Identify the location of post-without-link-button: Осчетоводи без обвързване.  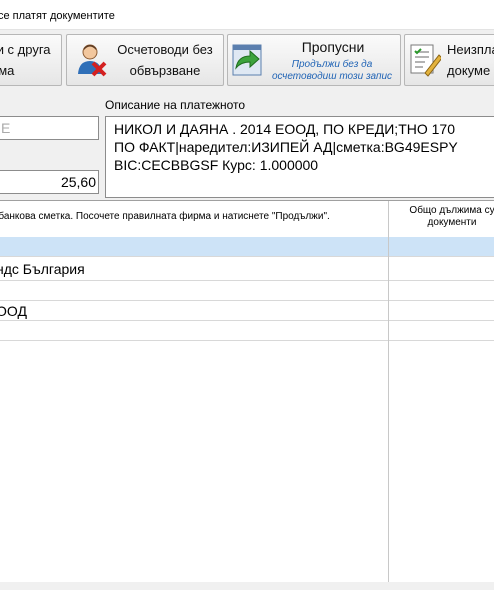
(145, 60).